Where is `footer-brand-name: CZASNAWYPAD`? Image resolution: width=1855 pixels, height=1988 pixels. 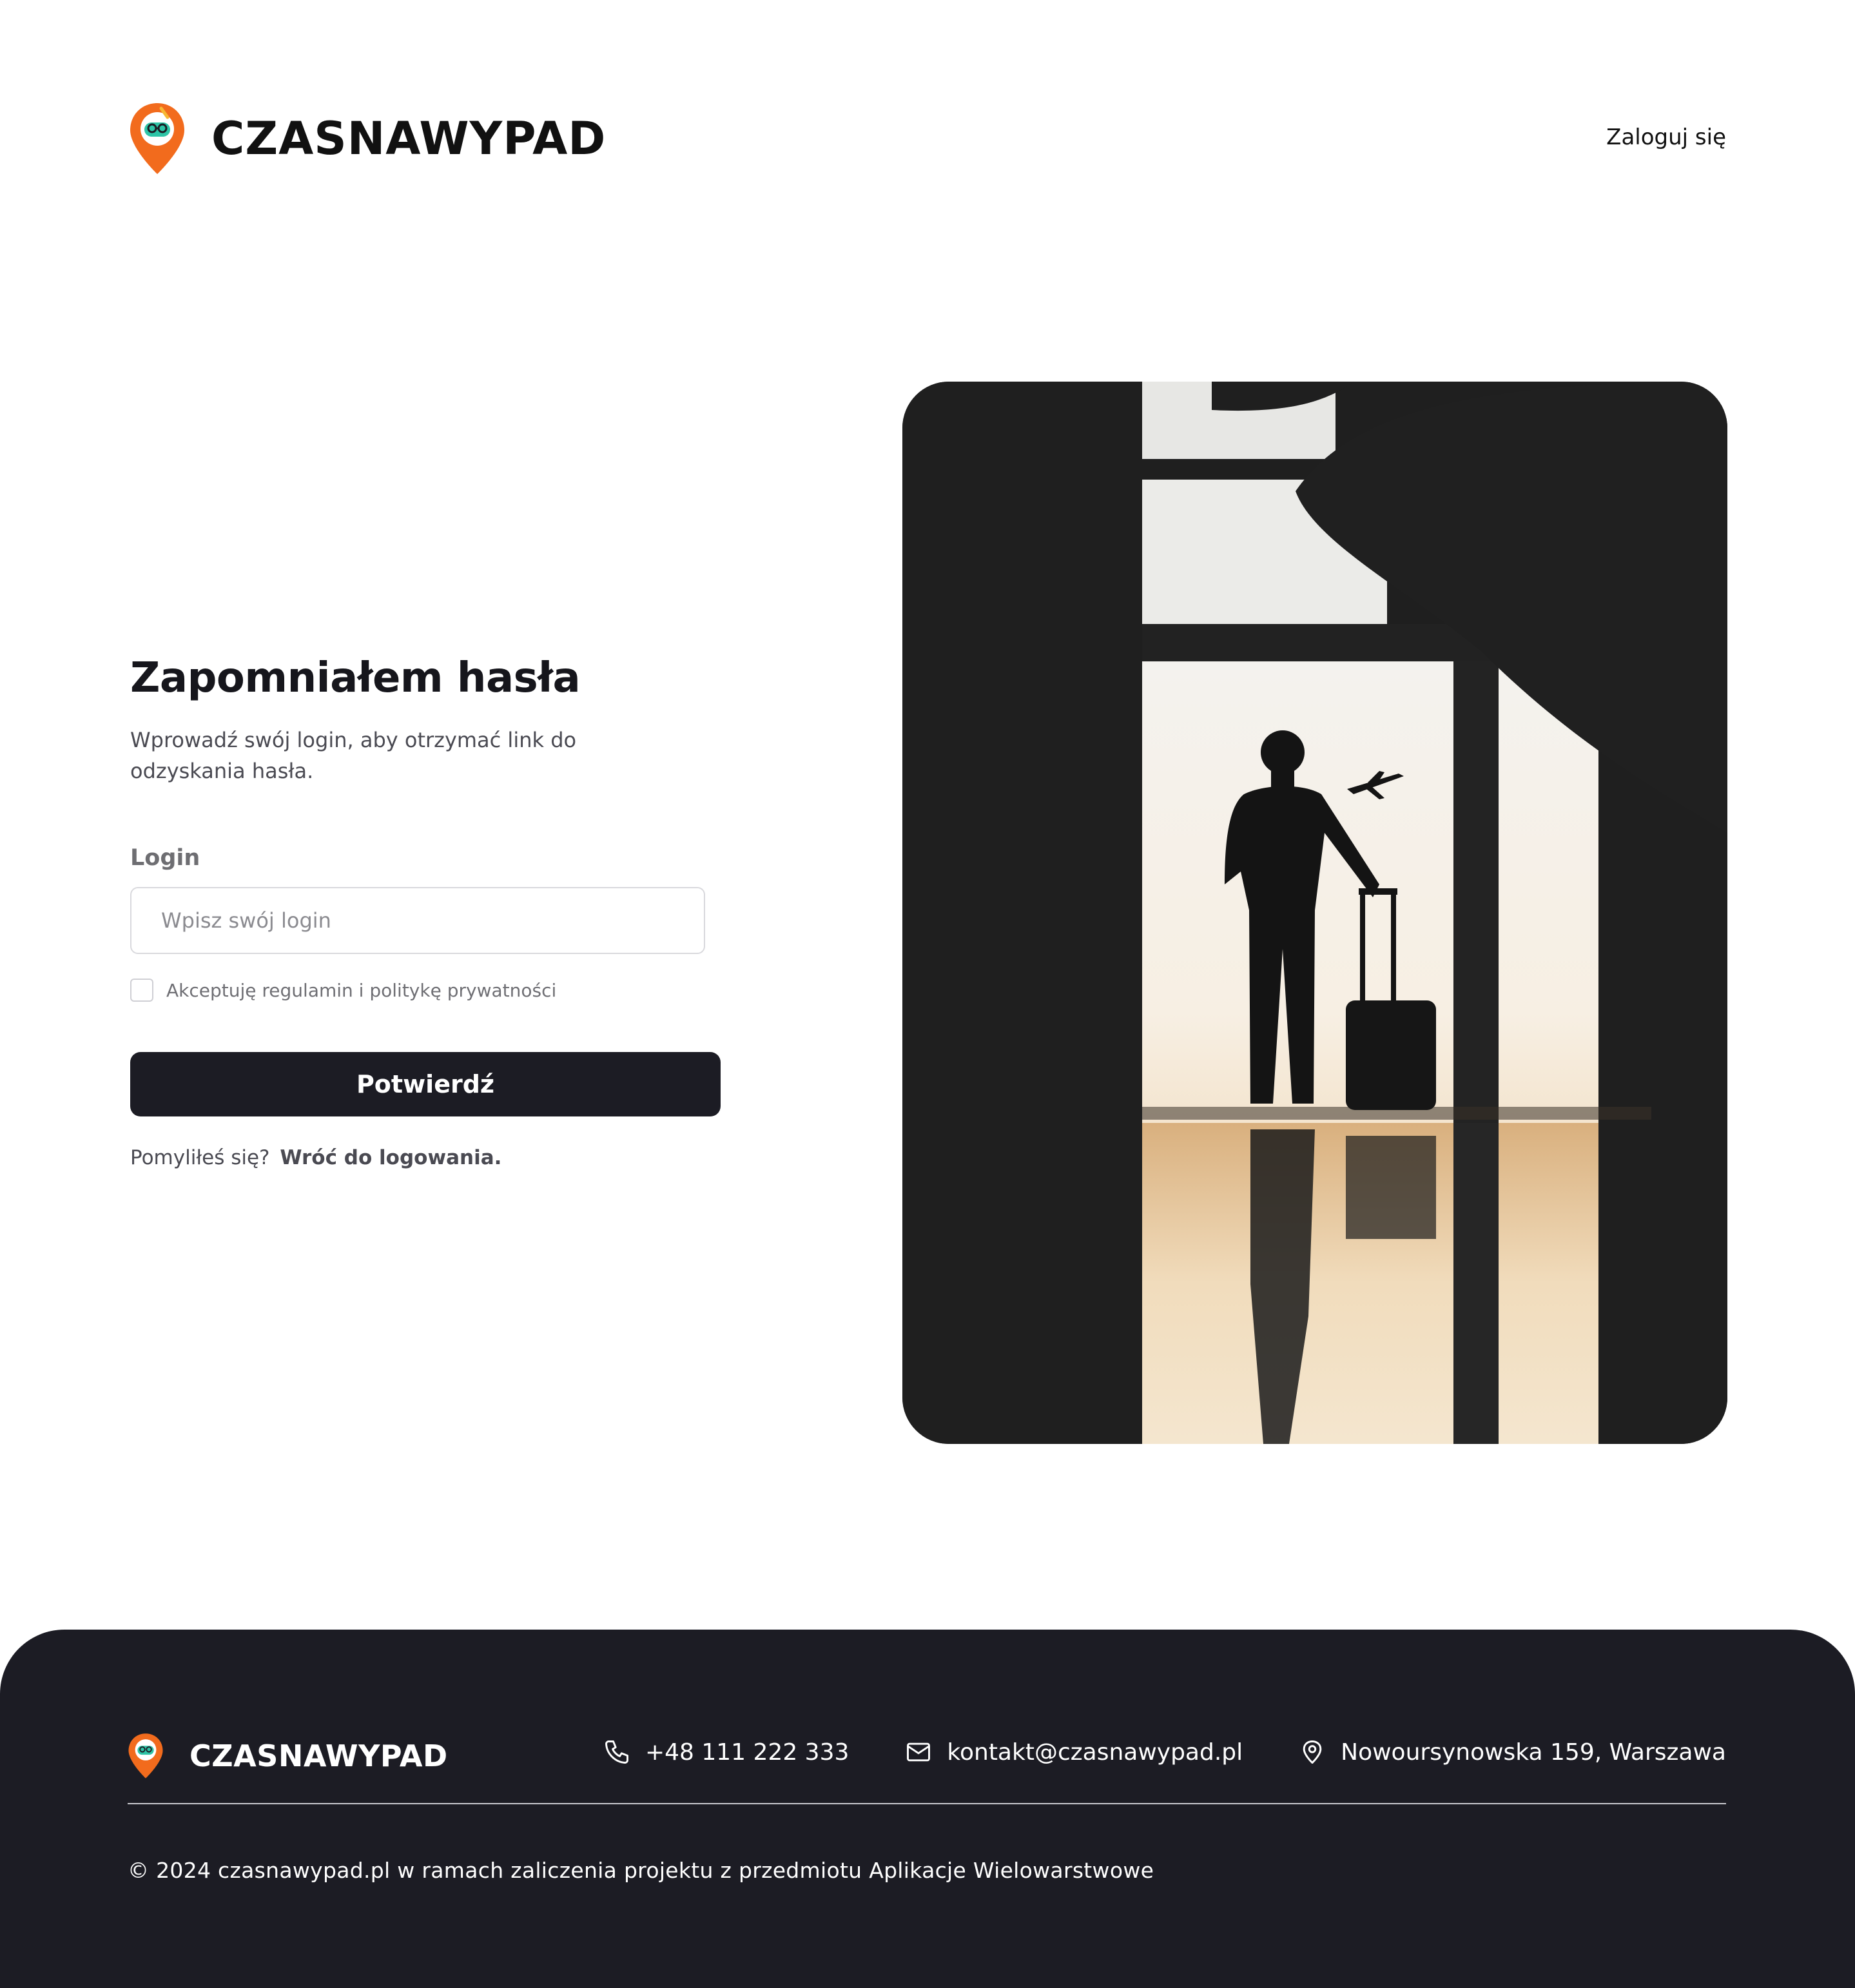 footer-brand-name: CZASNAWYPAD is located at coordinates (318, 1756).